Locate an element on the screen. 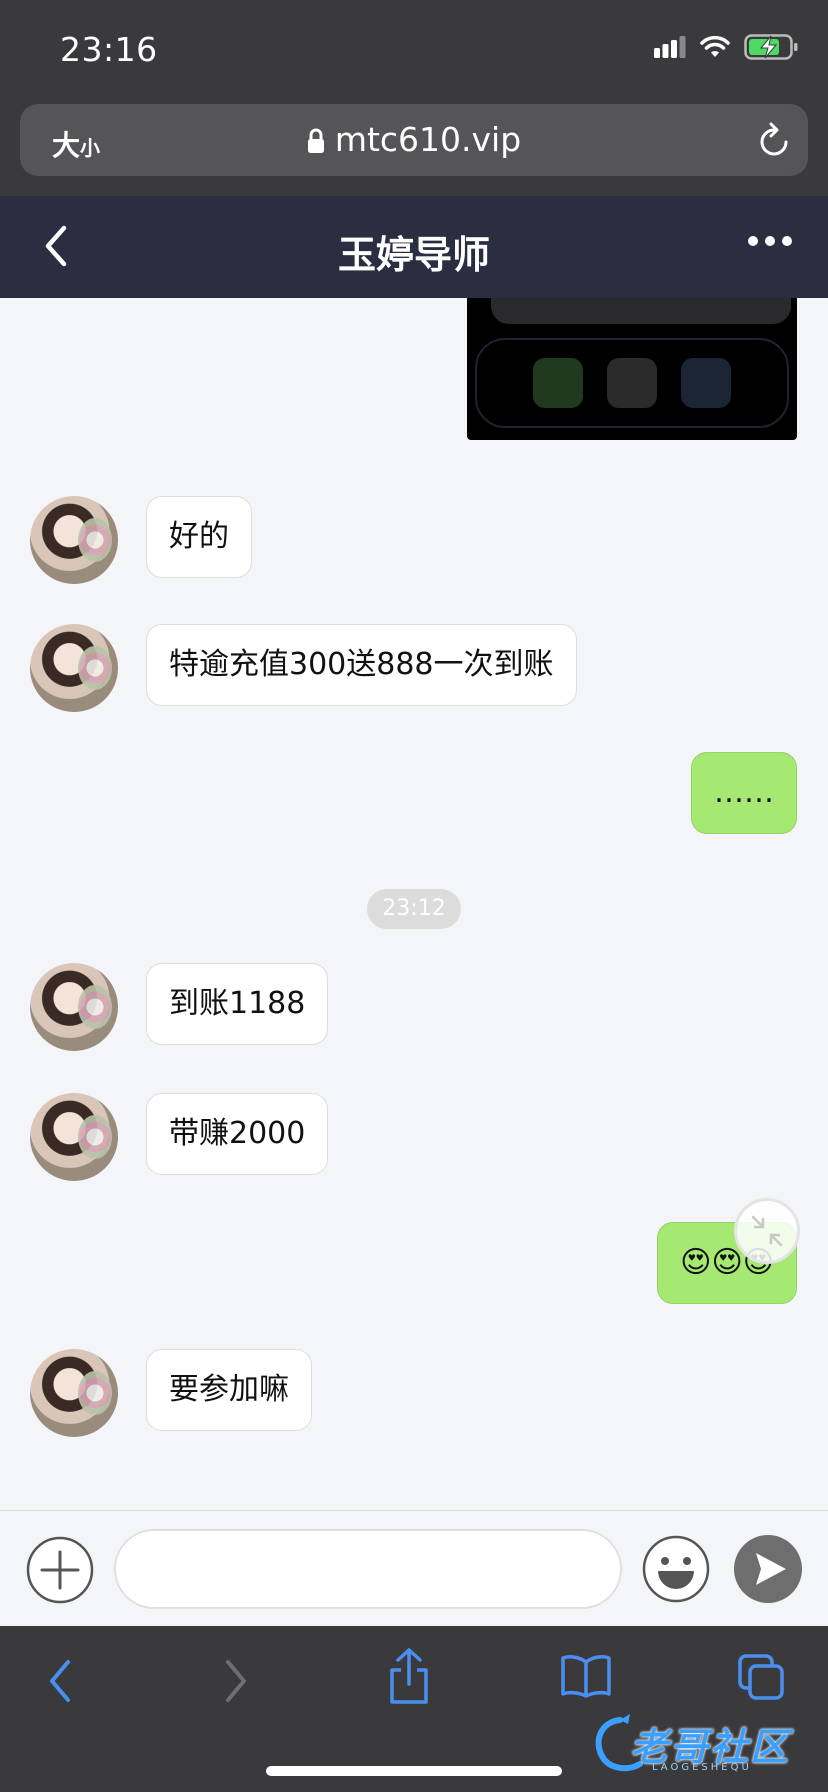 Image resolution: width=828 pixels, height=1792 pixels. address-bar: 大小 mtc610.vip is located at coordinates (414, 140).